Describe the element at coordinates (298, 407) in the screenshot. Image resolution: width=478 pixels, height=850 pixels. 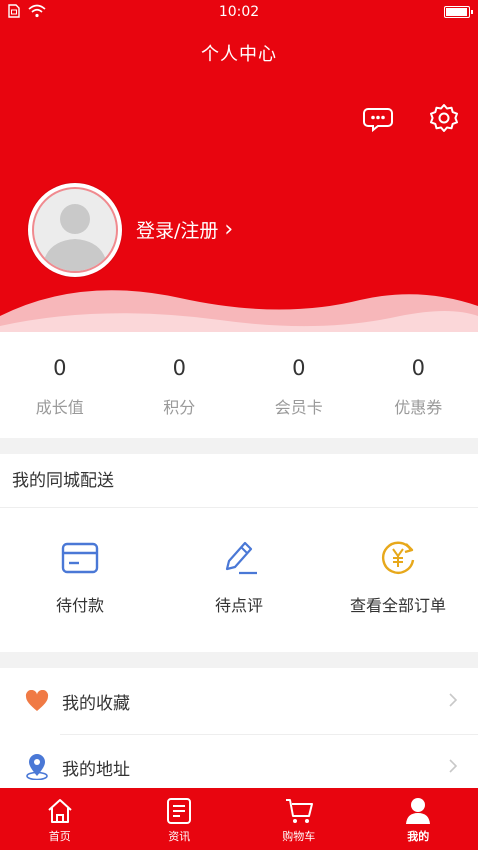
I see `stat-label: 会员卡` at that location.